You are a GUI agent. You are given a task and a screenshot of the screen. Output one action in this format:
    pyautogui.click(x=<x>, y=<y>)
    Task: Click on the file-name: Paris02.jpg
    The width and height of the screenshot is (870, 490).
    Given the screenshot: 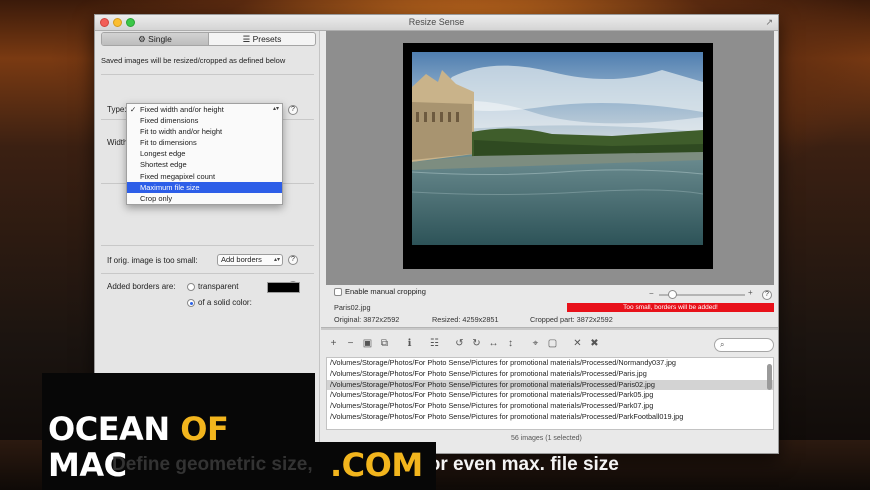 What is the action you would take?
    pyautogui.click(x=352, y=307)
    